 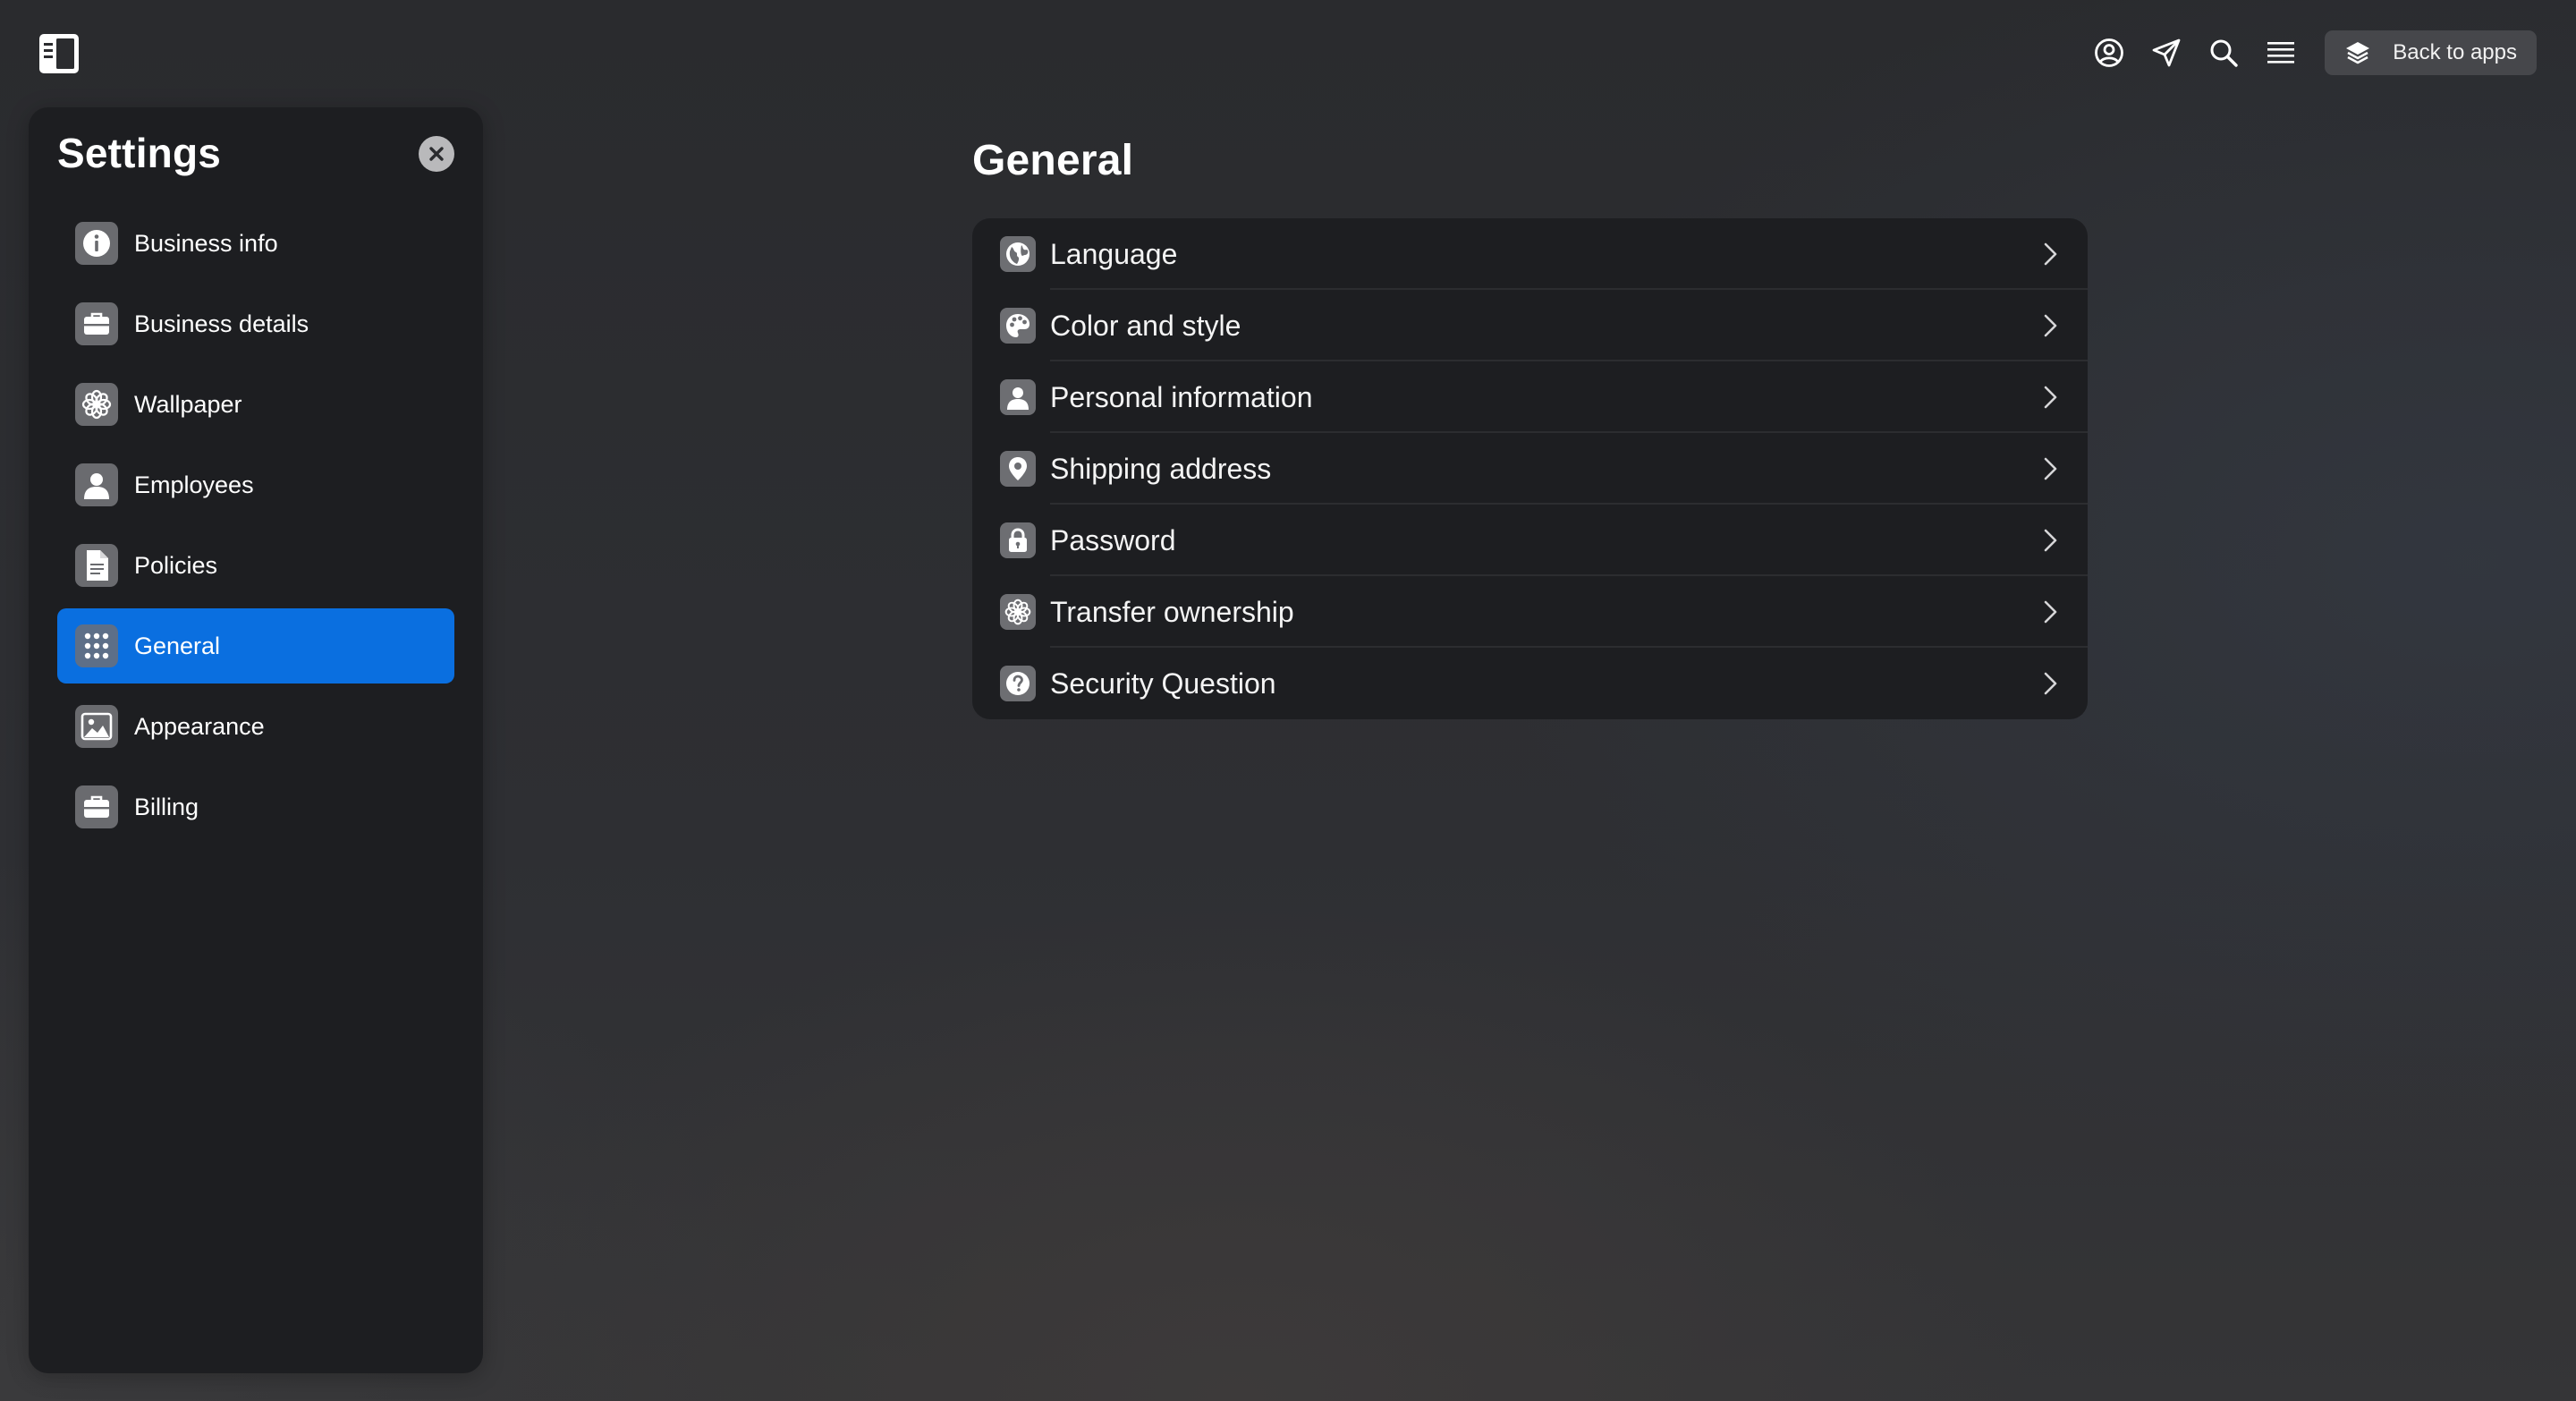 I want to click on sidebar-item-employees: Employees, so click(x=255, y=484).